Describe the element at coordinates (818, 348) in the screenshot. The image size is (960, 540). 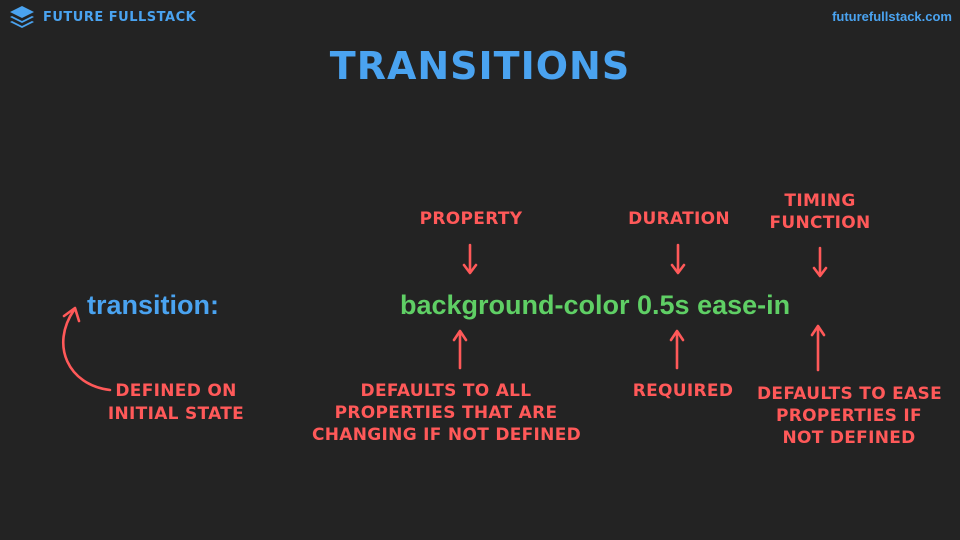
I see `arrow-up-defaults-ease` at that location.